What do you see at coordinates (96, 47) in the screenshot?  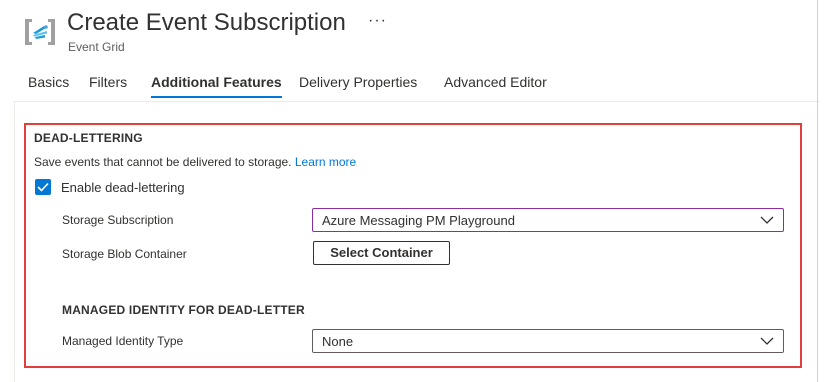 I see `page-subtitle: Event Grid` at bounding box center [96, 47].